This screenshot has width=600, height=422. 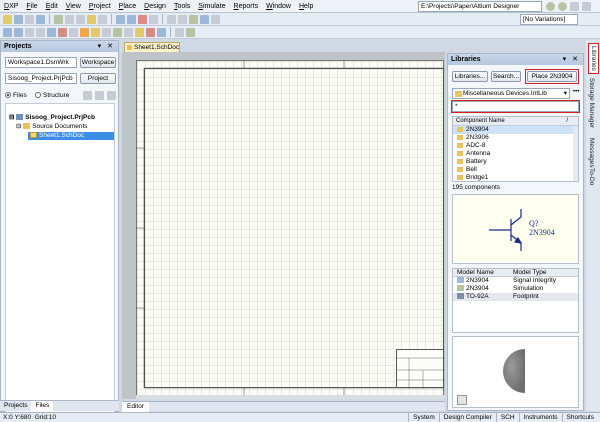 What do you see at coordinates (18, 32) in the screenshot?
I see `bus-icon` at bounding box center [18, 32].